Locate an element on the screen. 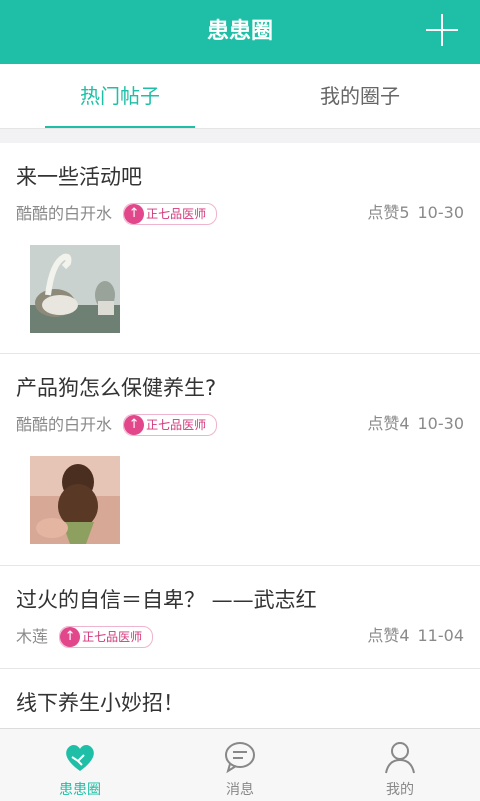 Image resolution: width=480 pixels, height=801 pixels. bottom-nav-bar: 患患圈 消息 我的 is located at coordinates (240, 764).